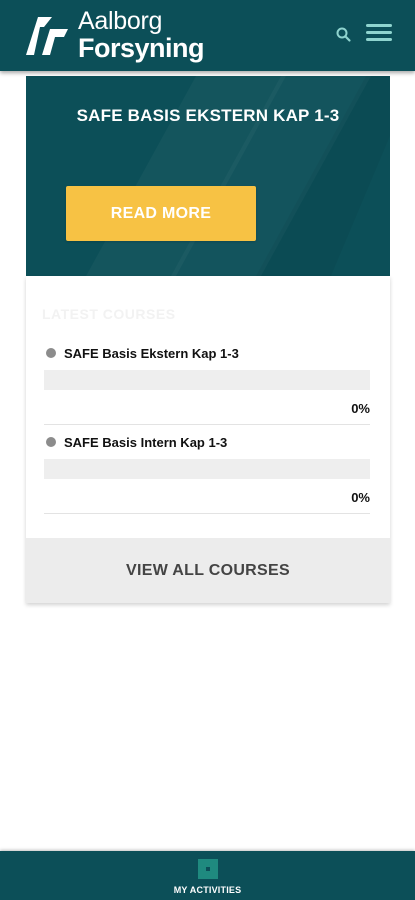 This screenshot has height=900, width=415. I want to click on course-title: SAFE Basis Intern Kap 1-3, so click(145, 442).